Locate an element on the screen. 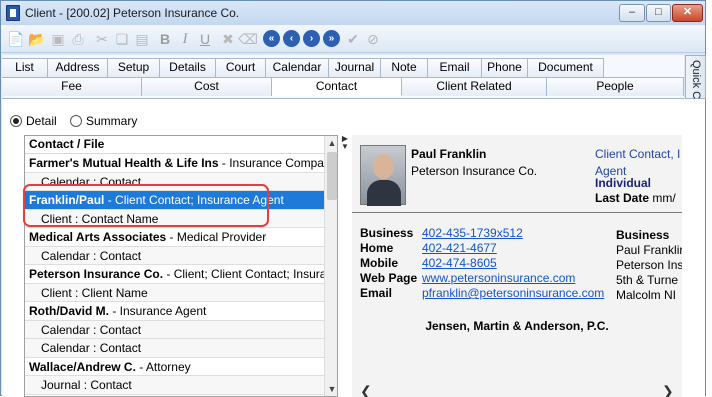 The image size is (712, 397). detail-horizontal-scrollbar: ❮ ❯ is located at coordinates (517, 390).